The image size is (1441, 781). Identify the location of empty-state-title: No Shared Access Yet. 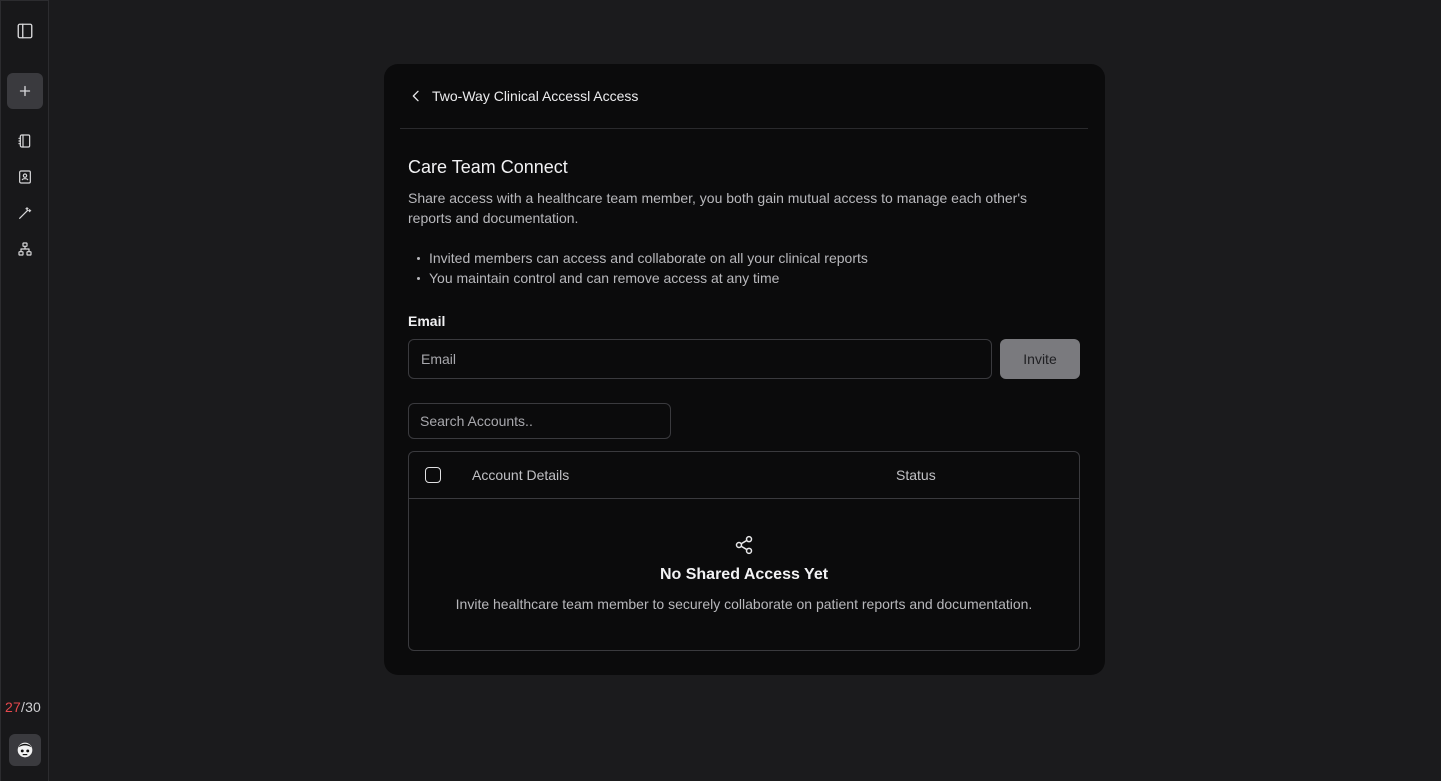
(744, 574).